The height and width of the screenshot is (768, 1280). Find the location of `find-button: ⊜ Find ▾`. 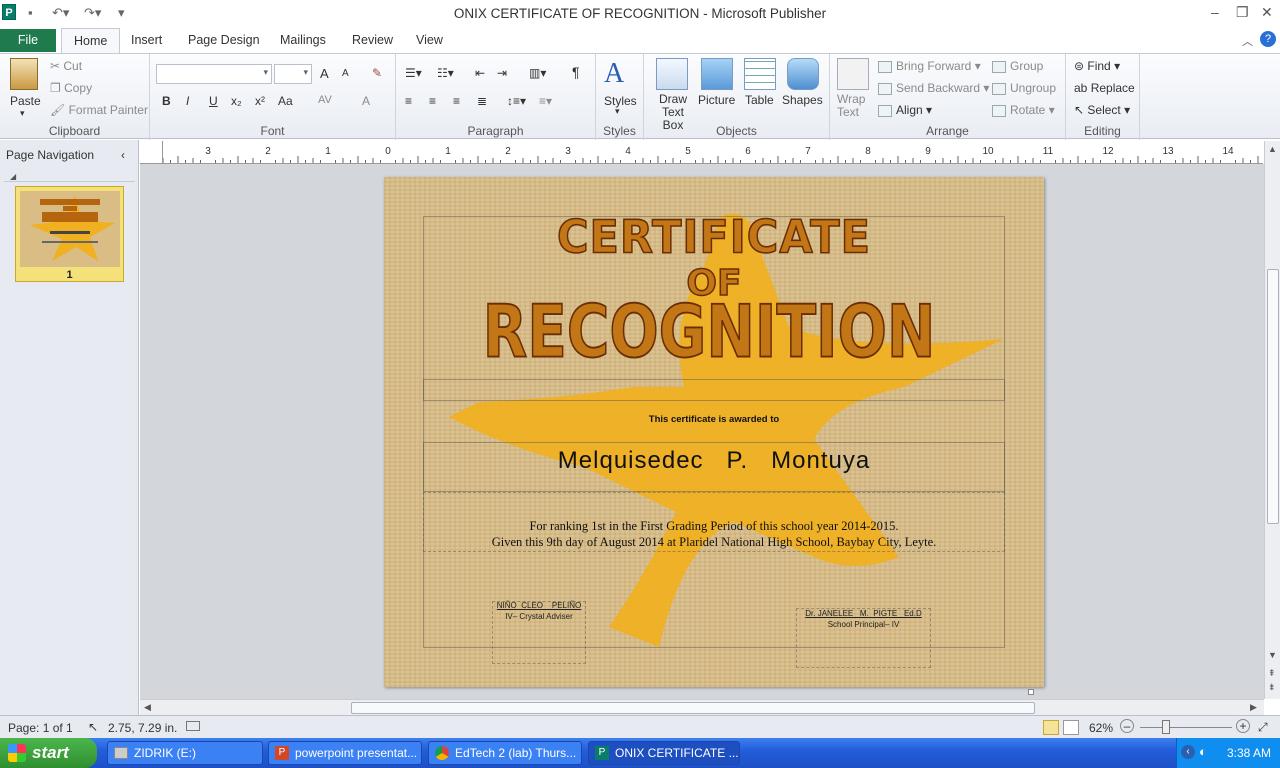

find-button: ⊜ Find ▾ is located at coordinates (1097, 66).